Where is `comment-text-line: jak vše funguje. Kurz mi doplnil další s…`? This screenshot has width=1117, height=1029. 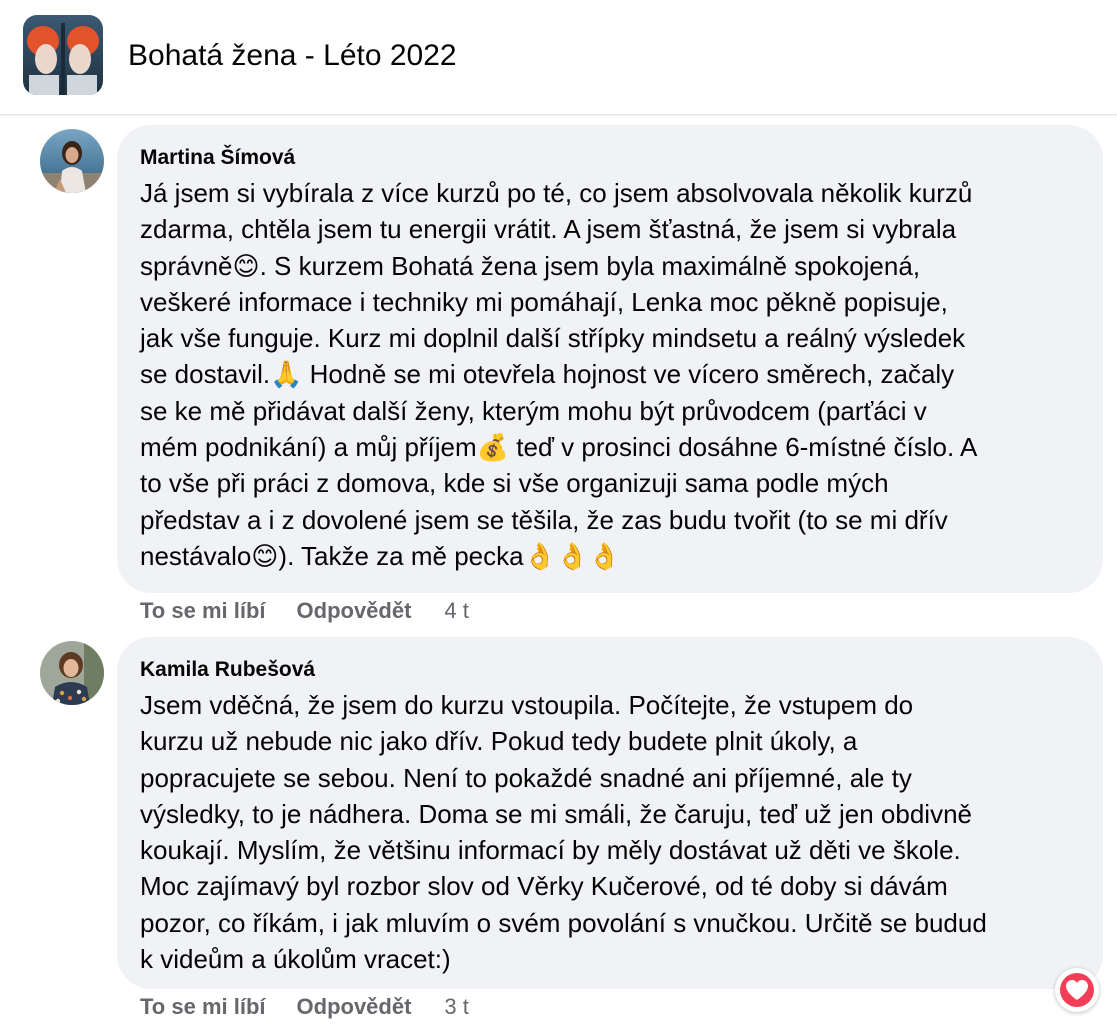 comment-text-line: jak vše funguje. Kurz mi doplnil další s… is located at coordinates (553, 338).